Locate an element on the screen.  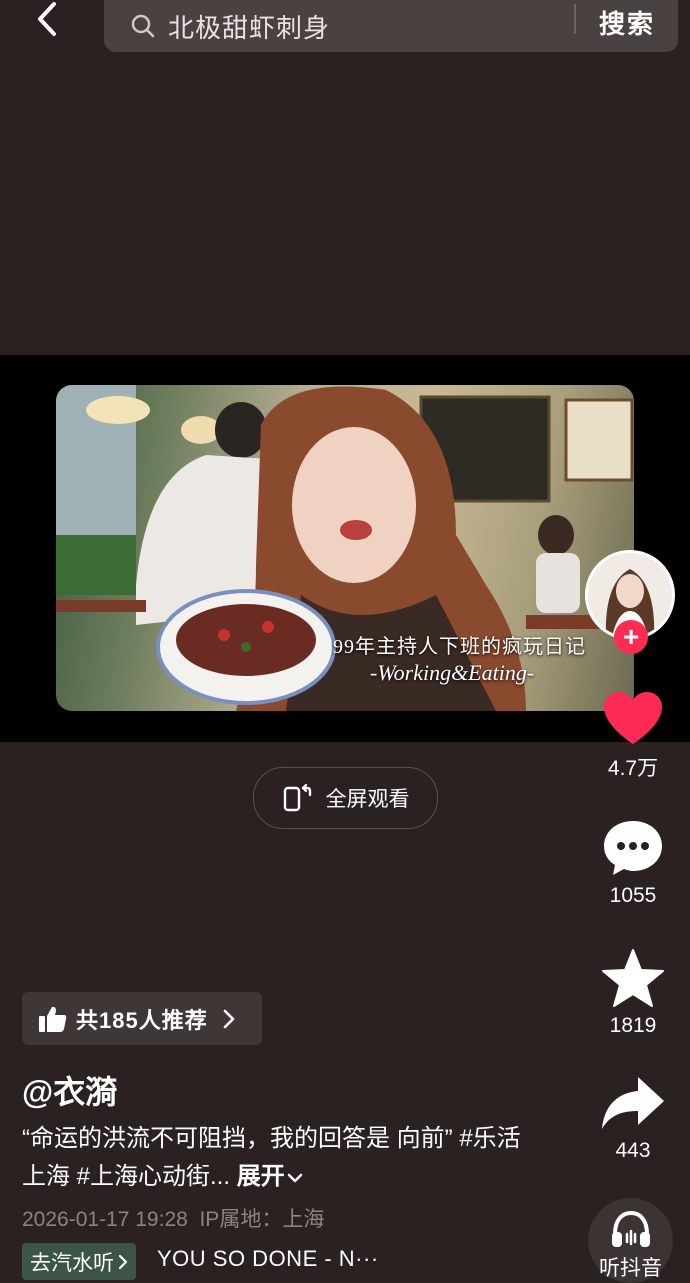
search-button: 搜索 is located at coordinates (627, 22).